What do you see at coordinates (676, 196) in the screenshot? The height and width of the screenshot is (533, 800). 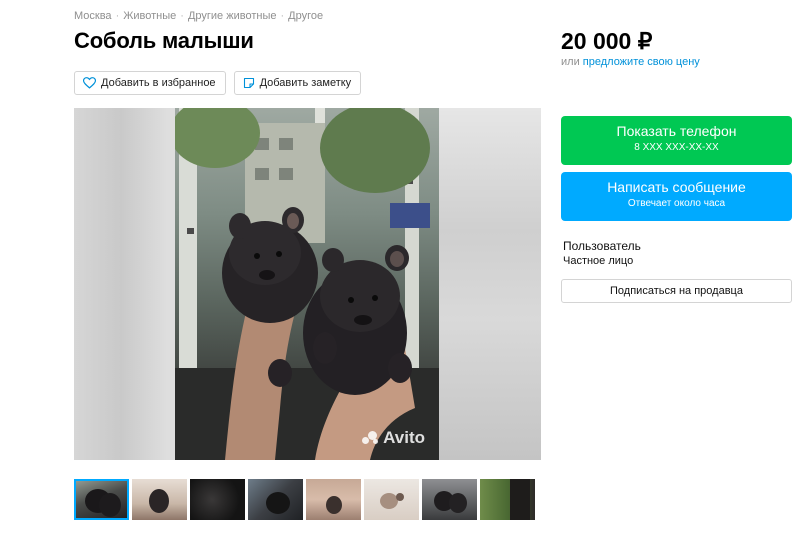 I see `write-message-button: Написать сообщение Отвечает около часа` at bounding box center [676, 196].